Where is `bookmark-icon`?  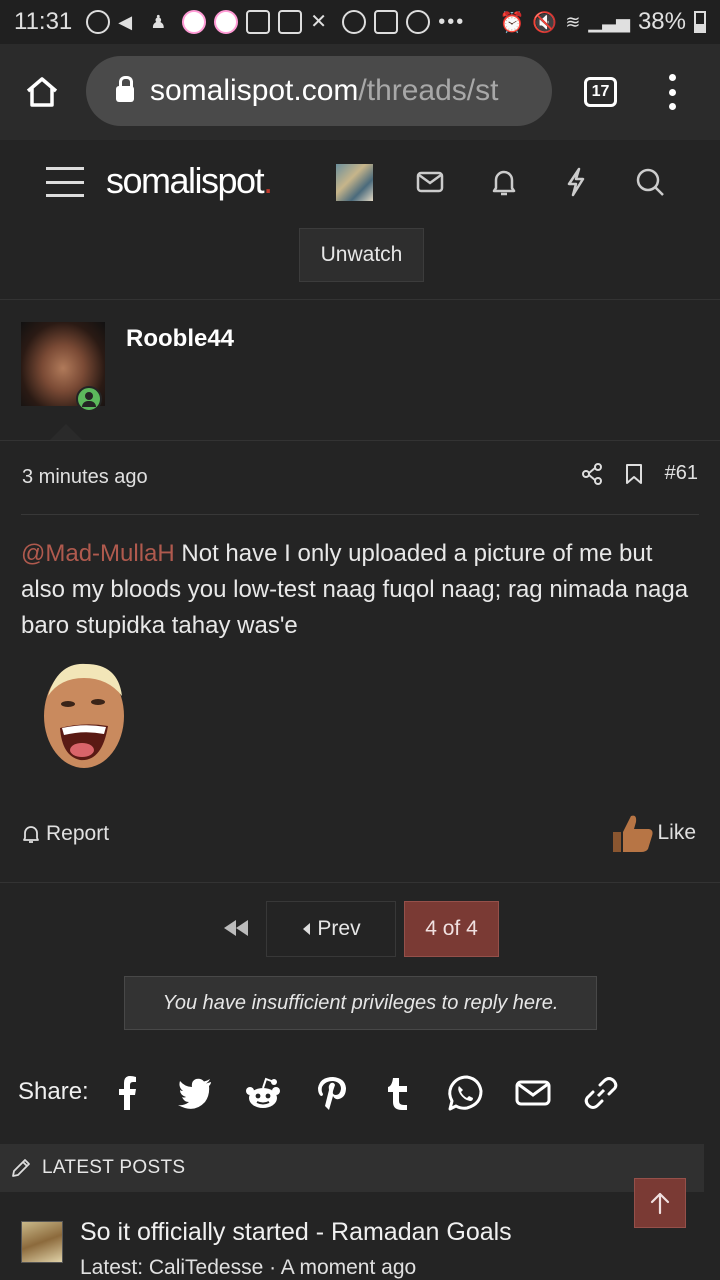 bookmark-icon is located at coordinates (634, 474).